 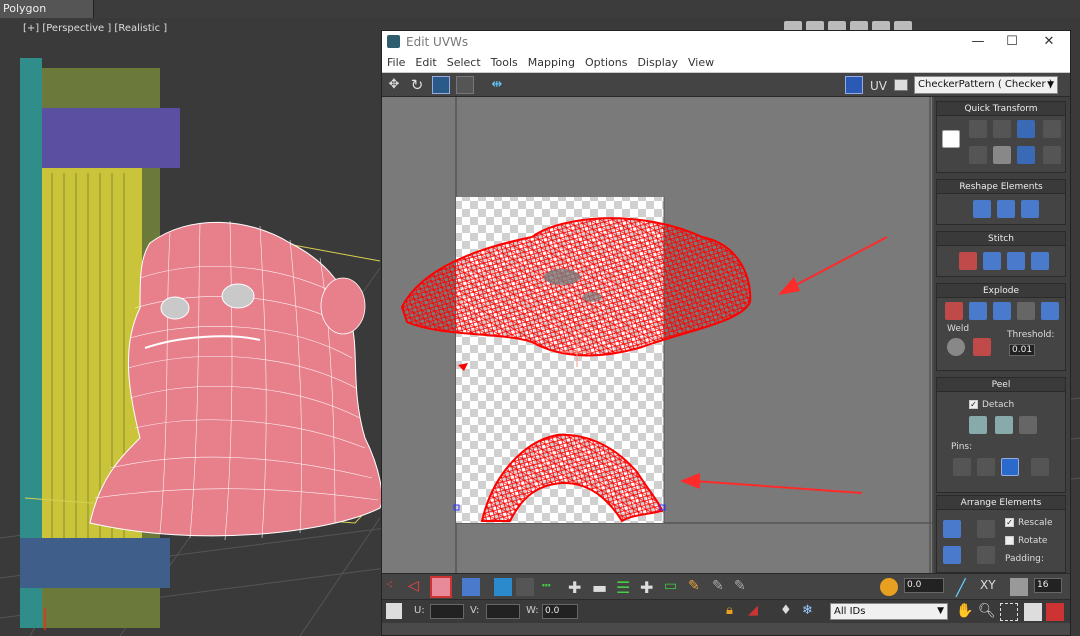 I want to click on menu-display: Display, so click(x=657, y=61).